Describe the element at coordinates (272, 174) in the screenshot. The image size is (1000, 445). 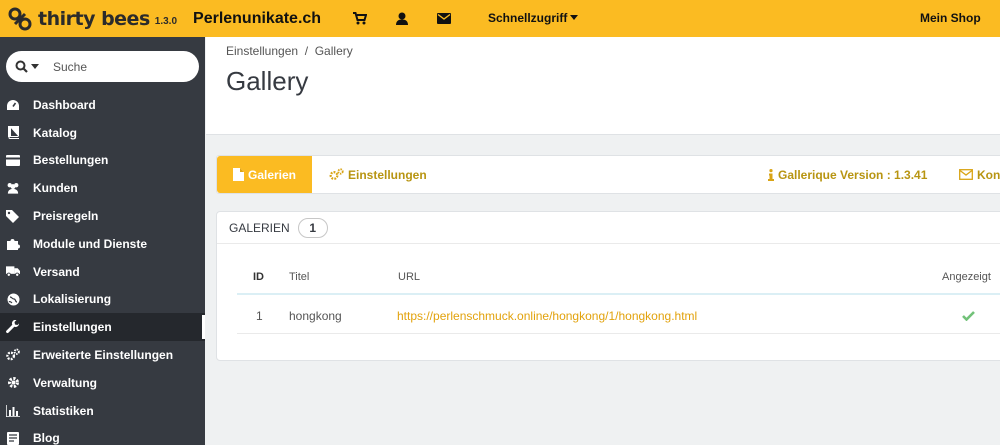
I see `tab-label: Galerien` at that location.